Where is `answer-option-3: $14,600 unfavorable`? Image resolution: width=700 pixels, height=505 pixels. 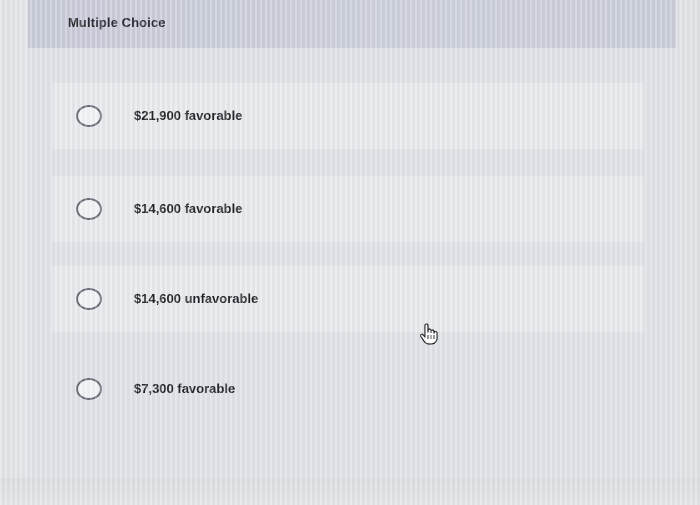
answer-option-3: $14,600 unfavorable is located at coordinates (348, 299).